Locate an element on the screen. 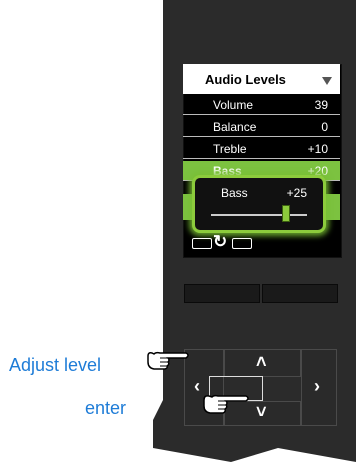 The image size is (356, 462). back-bracket-left is located at coordinates (202, 243).